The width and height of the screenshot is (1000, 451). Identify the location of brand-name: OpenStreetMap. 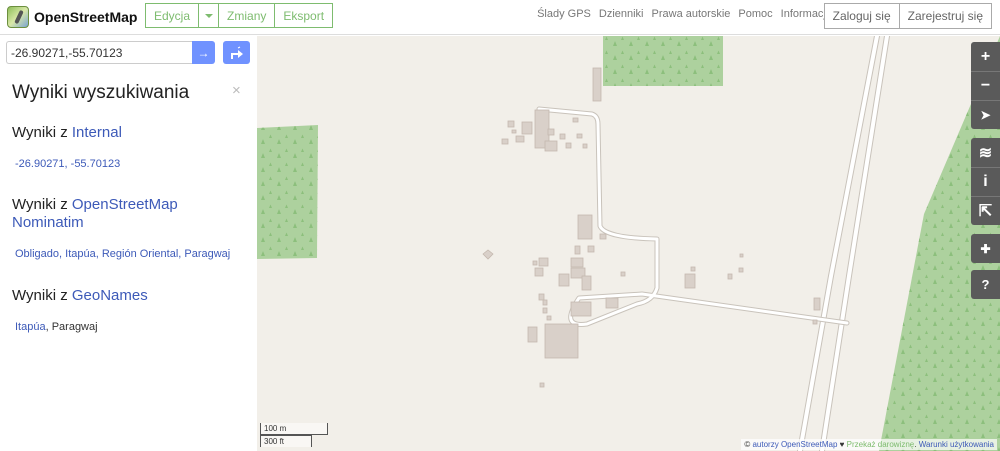
(86, 17).